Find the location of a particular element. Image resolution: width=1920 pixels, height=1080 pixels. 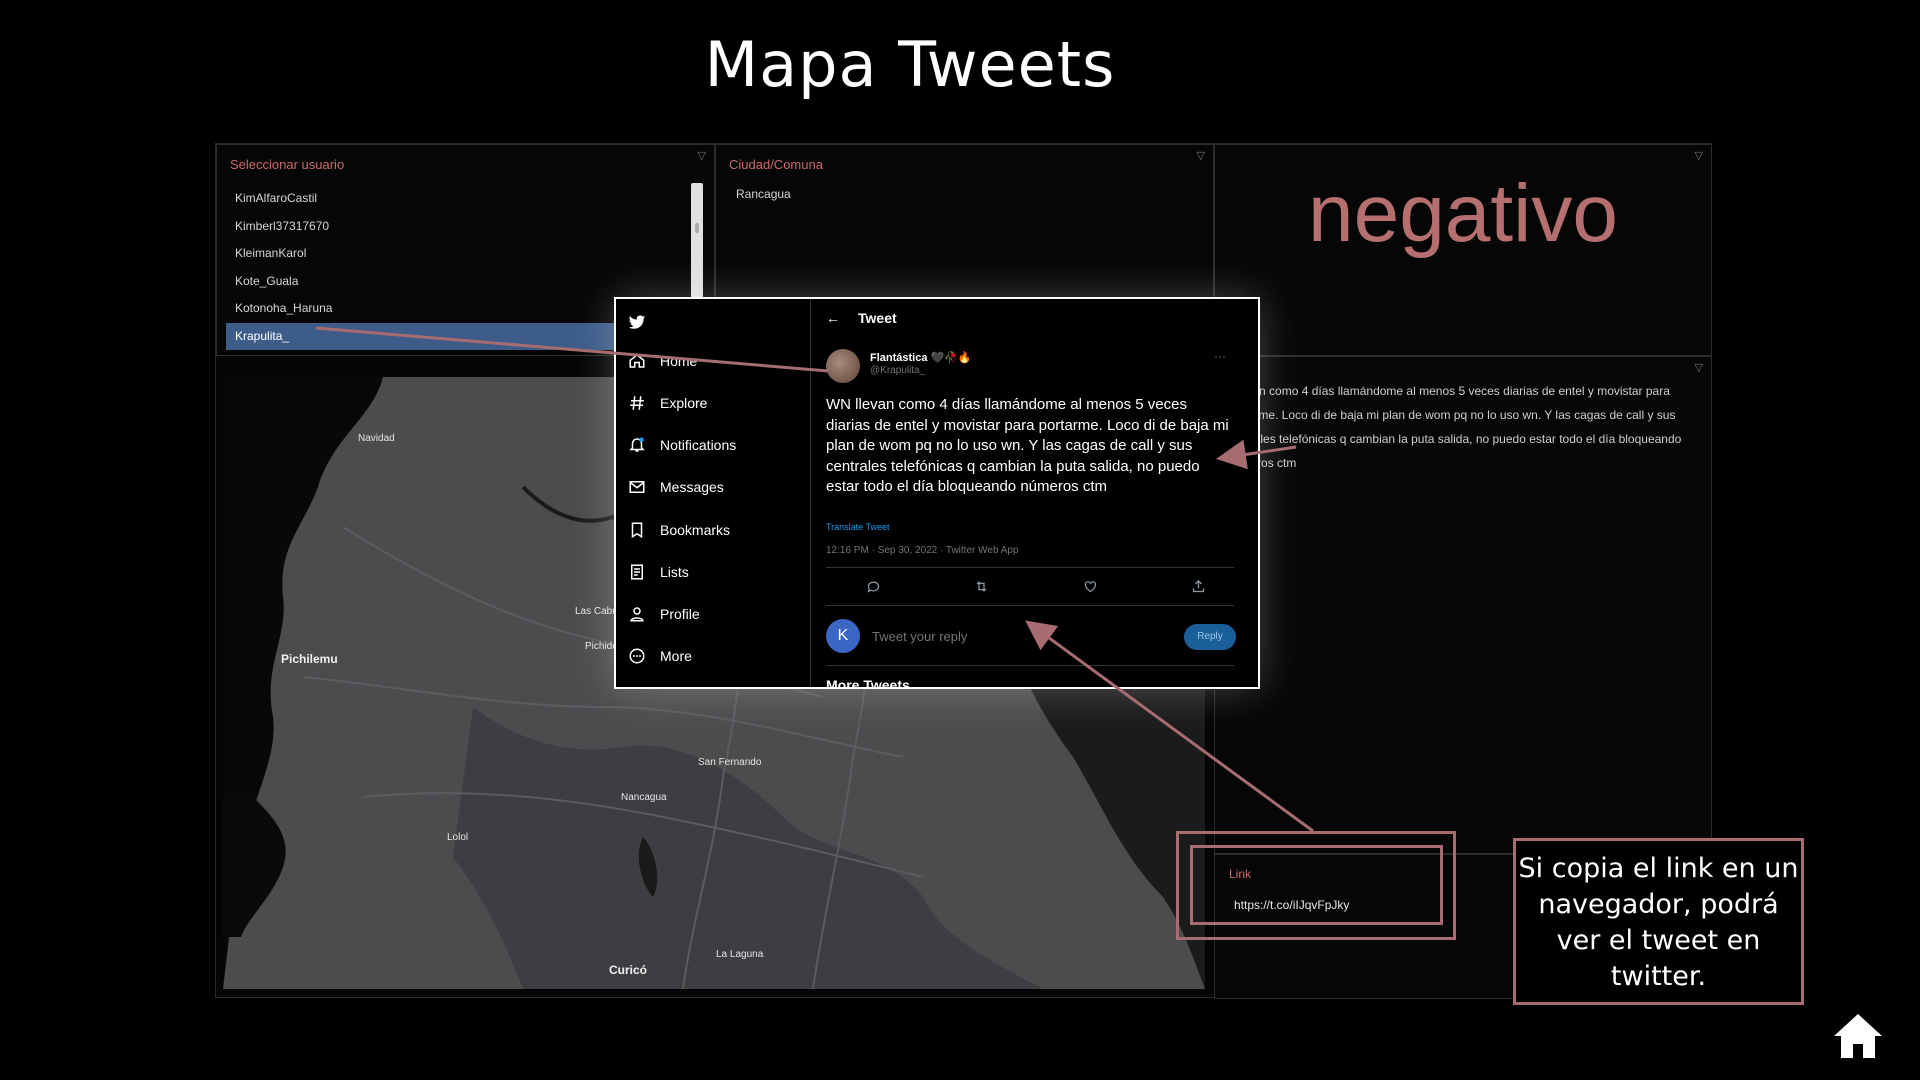

nav-label: Profile is located at coordinates (680, 614).